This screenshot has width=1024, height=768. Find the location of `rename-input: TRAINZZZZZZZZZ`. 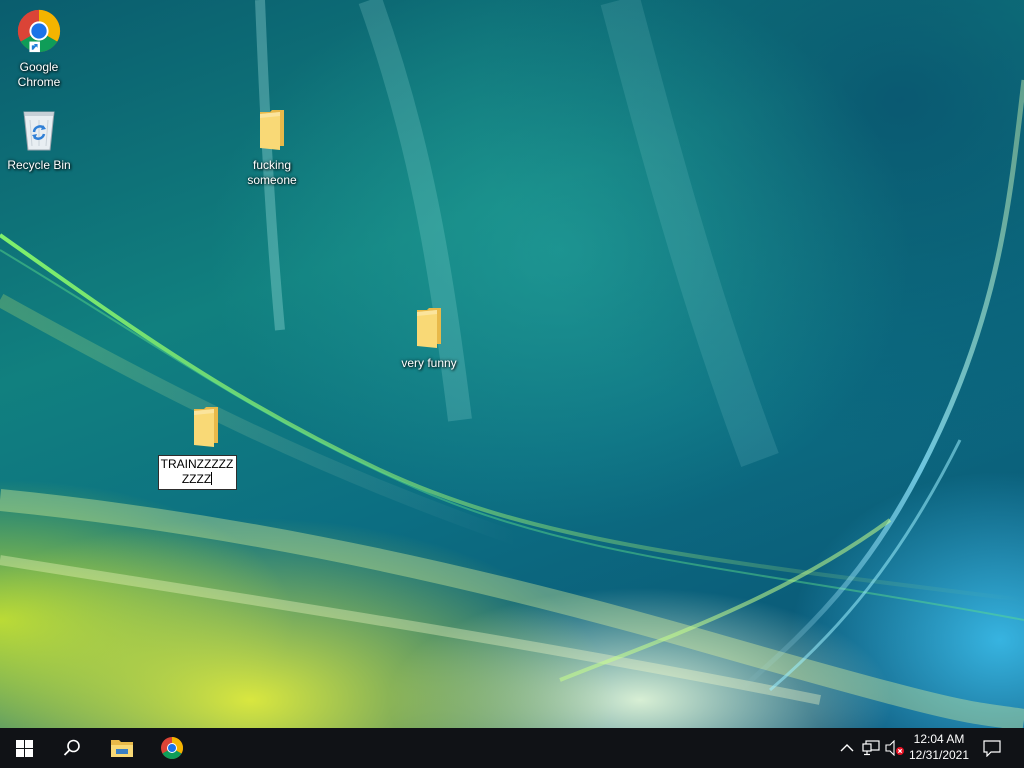

rename-input: TRAINZZZZZZZZZ is located at coordinates (197, 472).